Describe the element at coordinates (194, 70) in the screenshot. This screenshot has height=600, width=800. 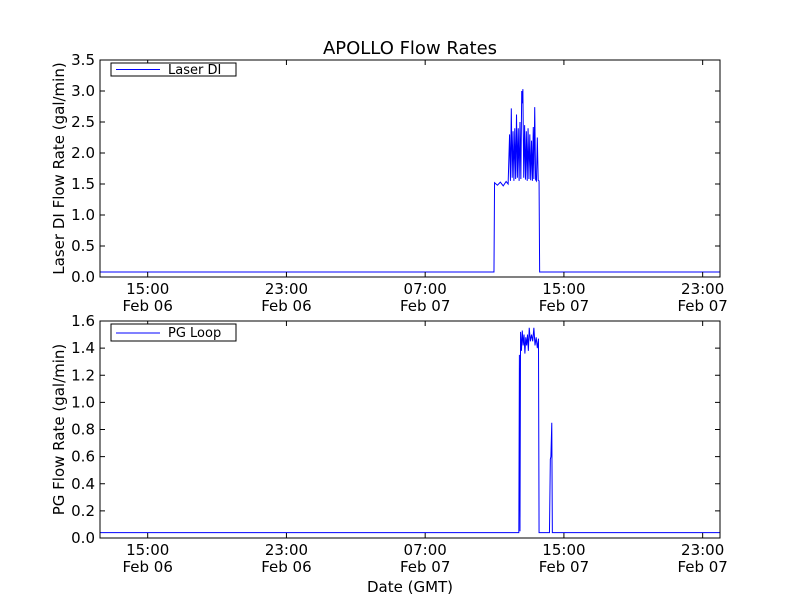
I see `legend-label-1: Laser DI` at that location.